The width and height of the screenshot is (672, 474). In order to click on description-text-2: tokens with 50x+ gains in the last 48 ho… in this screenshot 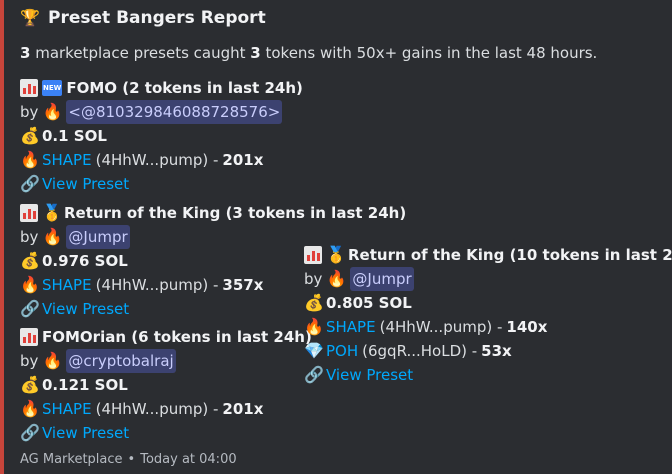, I will do `click(429, 53)`.